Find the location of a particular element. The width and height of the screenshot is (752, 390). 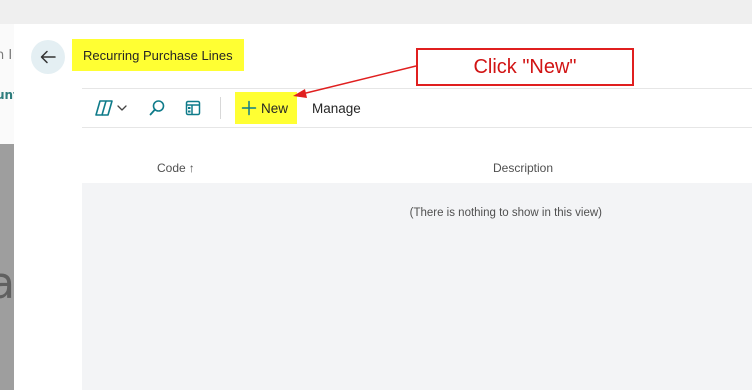

filter-pane-button is located at coordinates (193, 108).